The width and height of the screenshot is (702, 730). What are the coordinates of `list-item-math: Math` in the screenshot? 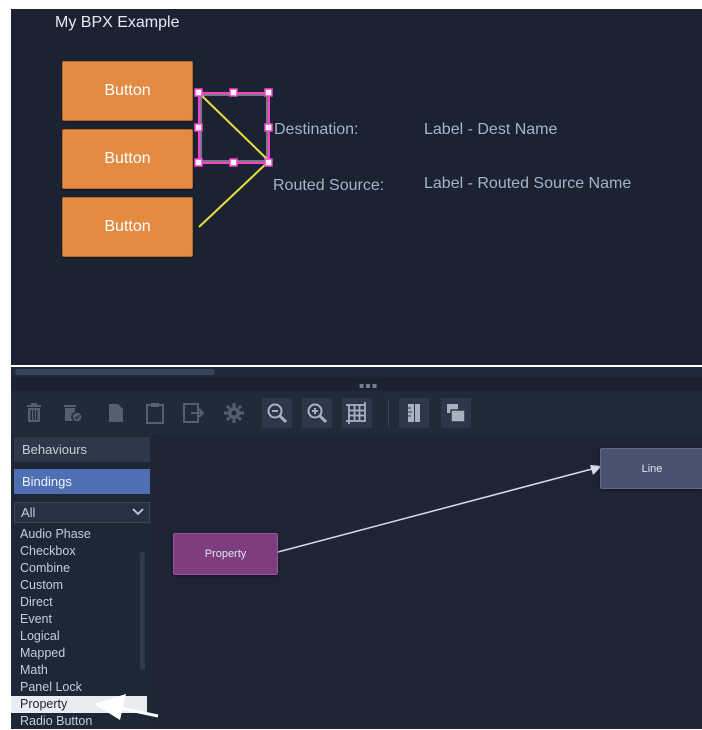 It's located at (79, 670).